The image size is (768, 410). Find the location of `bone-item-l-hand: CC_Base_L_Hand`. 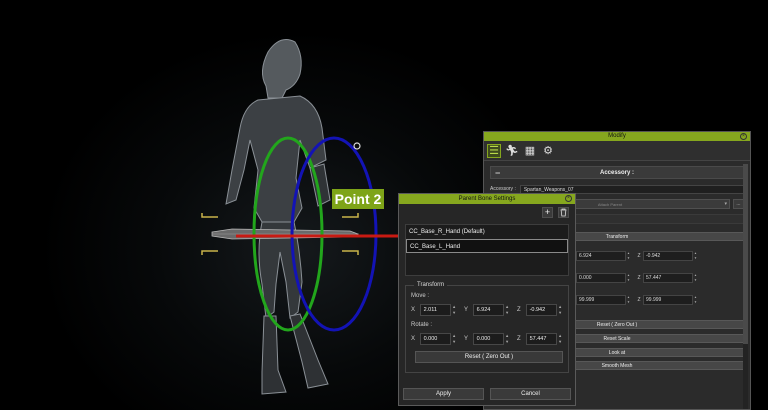

bone-item-l-hand: CC_Base_L_Hand is located at coordinates (487, 246).